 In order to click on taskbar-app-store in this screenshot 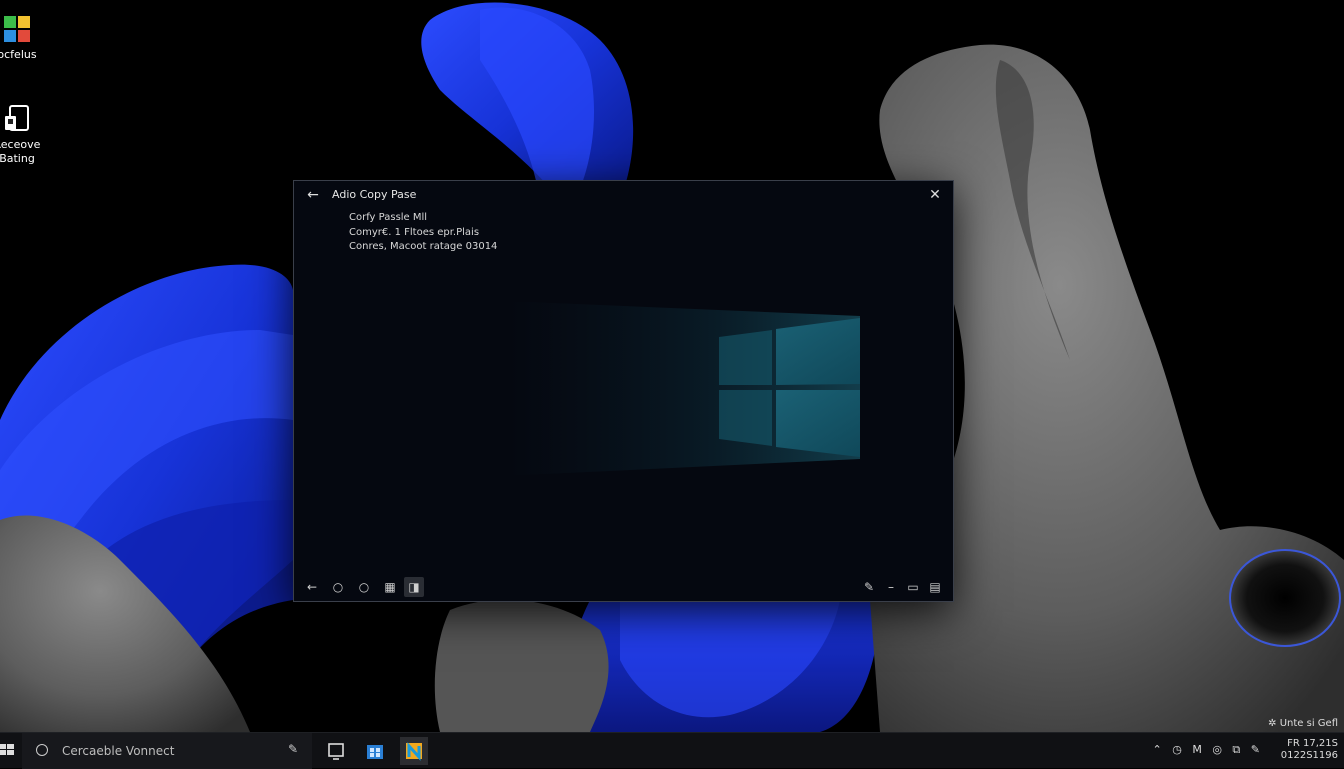, I will do `click(375, 751)`.